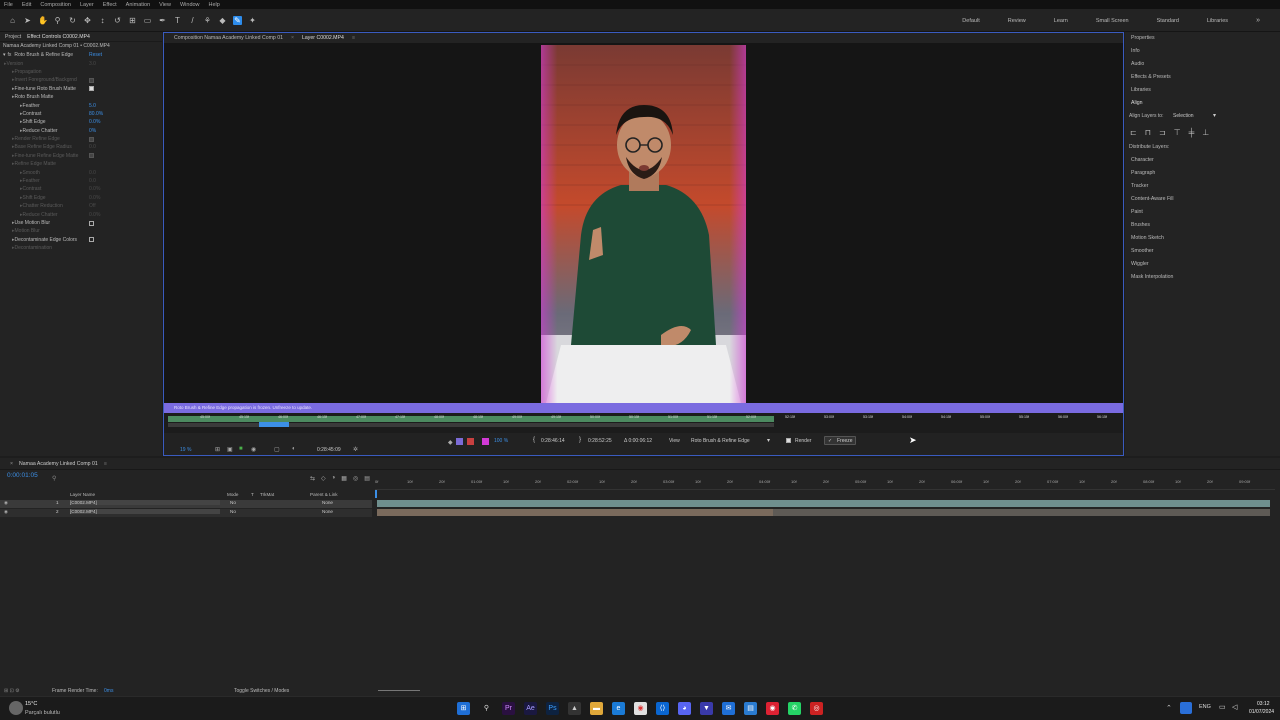 The width and height of the screenshot is (1280, 720). What do you see at coordinates (1168, 21) in the screenshot?
I see `workspace-standard: Standard` at bounding box center [1168, 21].